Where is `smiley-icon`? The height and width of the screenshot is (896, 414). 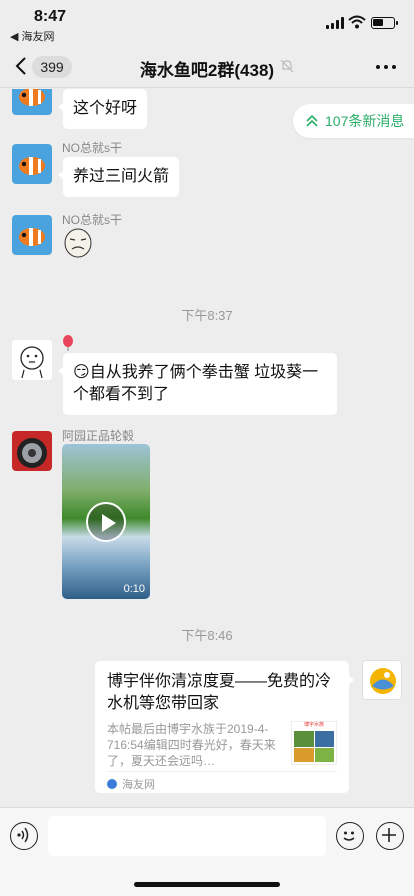
smiley-icon is located at coordinates (349, 836).